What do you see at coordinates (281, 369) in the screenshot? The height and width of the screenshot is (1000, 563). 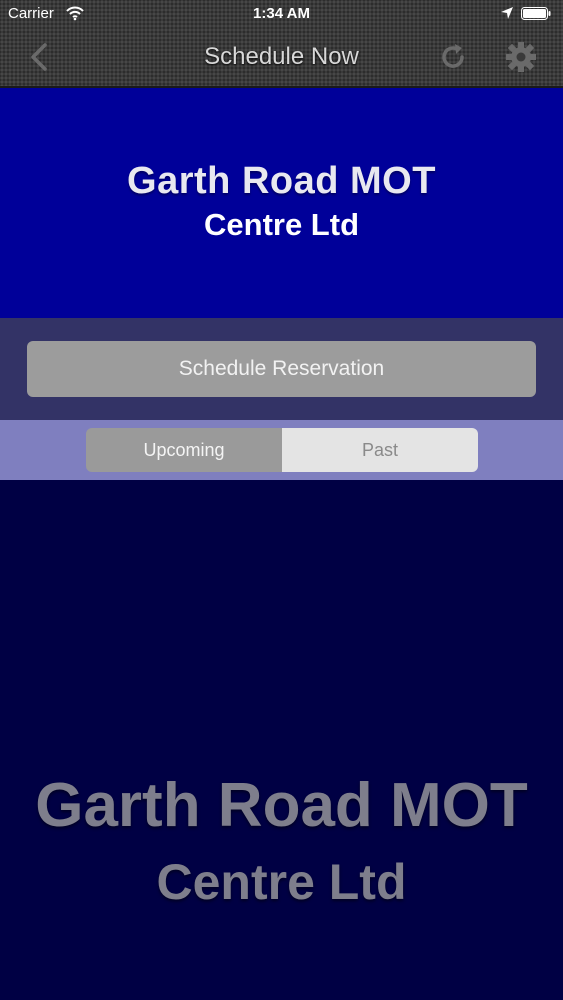 I see `schedule-reservation-button: Schedule Reservation` at bounding box center [281, 369].